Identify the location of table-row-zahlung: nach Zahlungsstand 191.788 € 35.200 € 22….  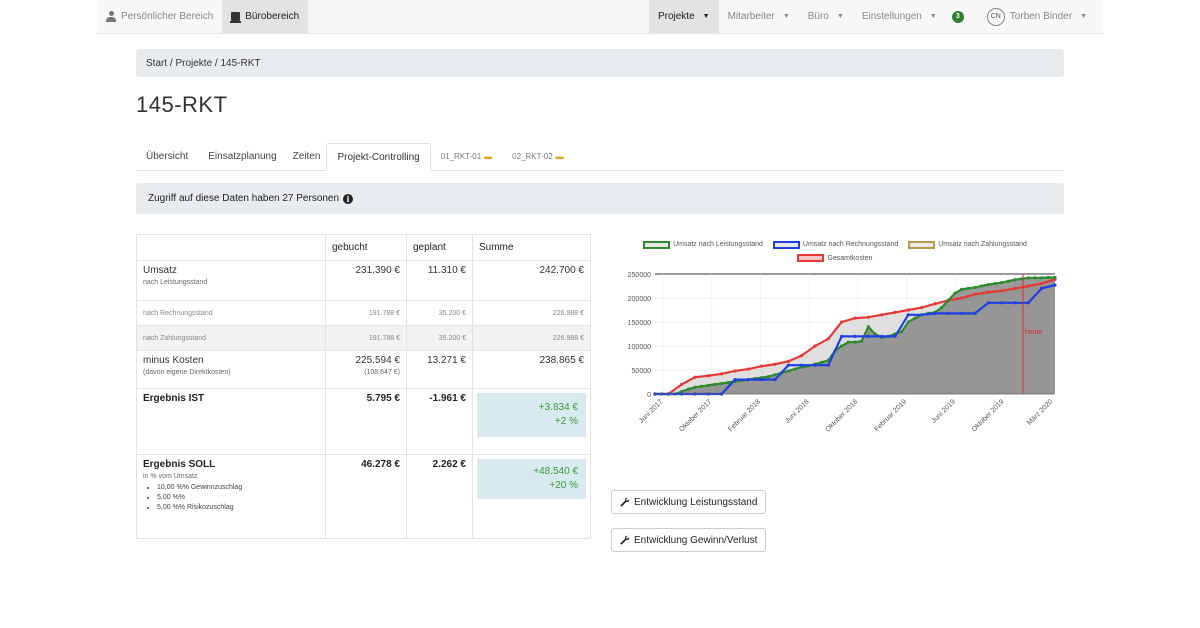
(363, 338).